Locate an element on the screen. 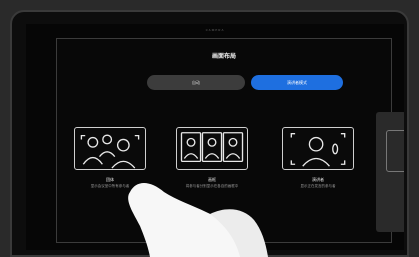 Image resolution: width=419 pixels, height=257 pixels. card-desc-speaker: 显示正在发言的参与者 is located at coordinates (318, 186).